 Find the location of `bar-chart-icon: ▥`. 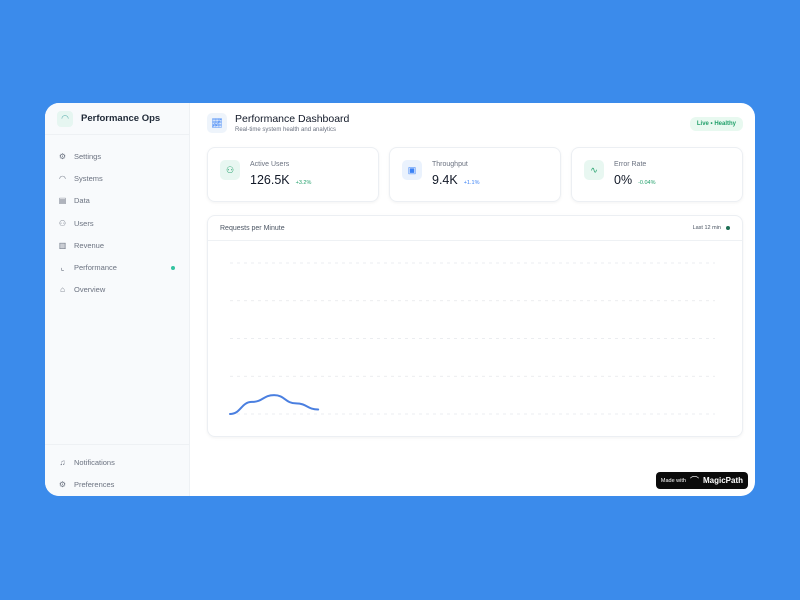

bar-chart-icon: ▥ is located at coordinates (62, 245).